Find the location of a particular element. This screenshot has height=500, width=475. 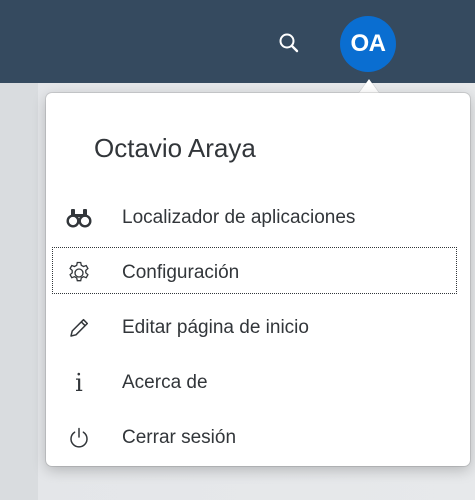

menu-item-about: i Acerca de is located at coordinates (258, 382).